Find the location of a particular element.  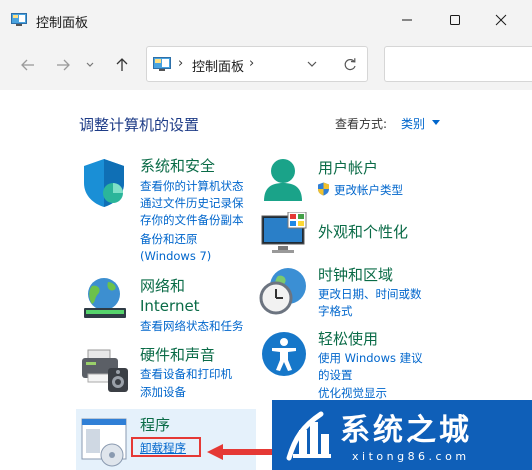

view-by-dropdown-icon is located at coordinates (436, 123).